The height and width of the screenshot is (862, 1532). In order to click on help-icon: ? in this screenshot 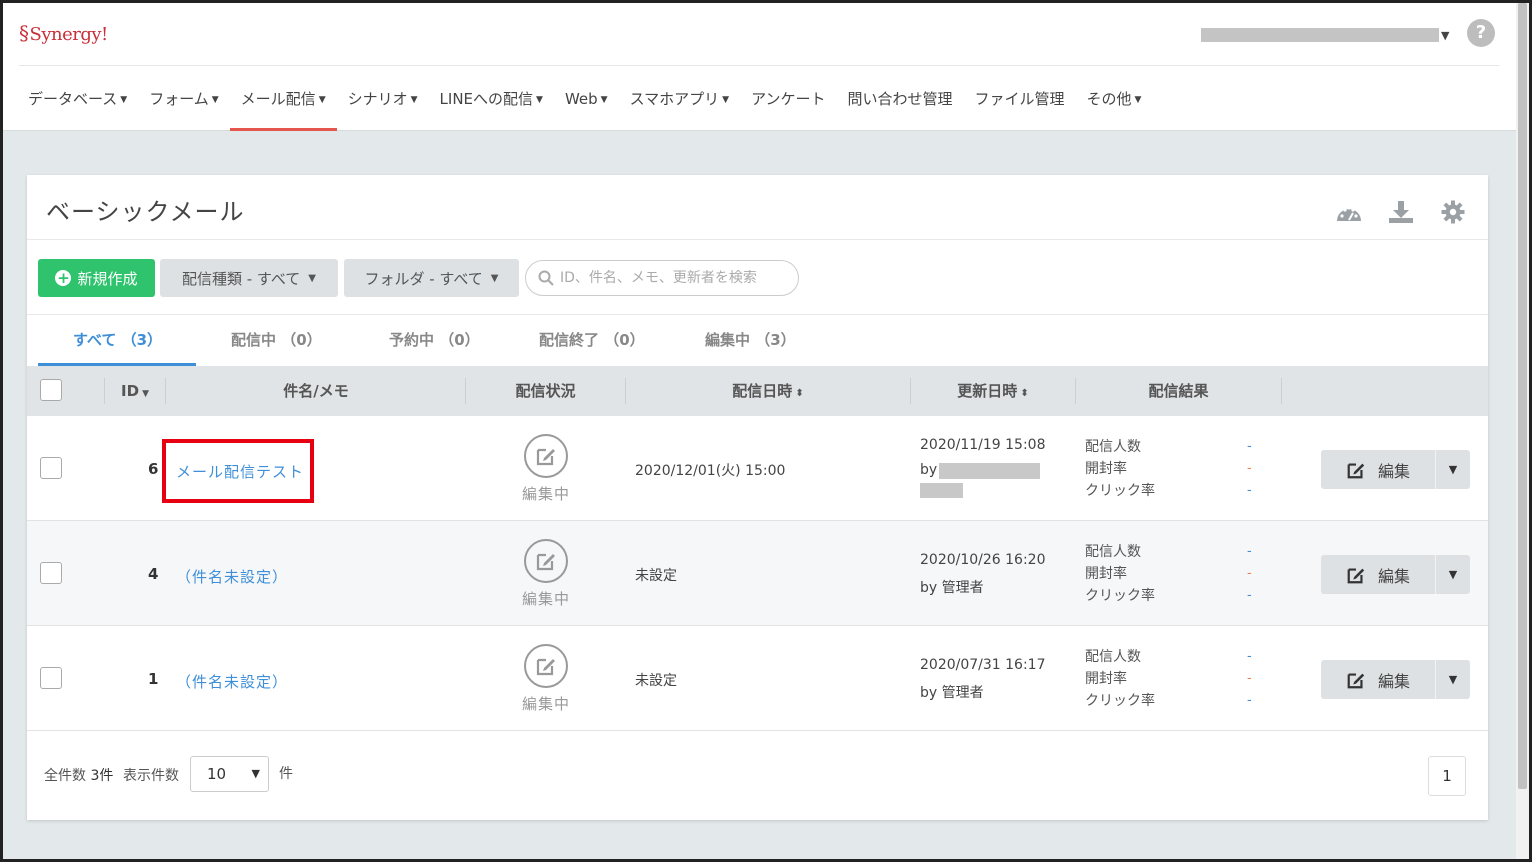, I will do `click(1481, 33)`.